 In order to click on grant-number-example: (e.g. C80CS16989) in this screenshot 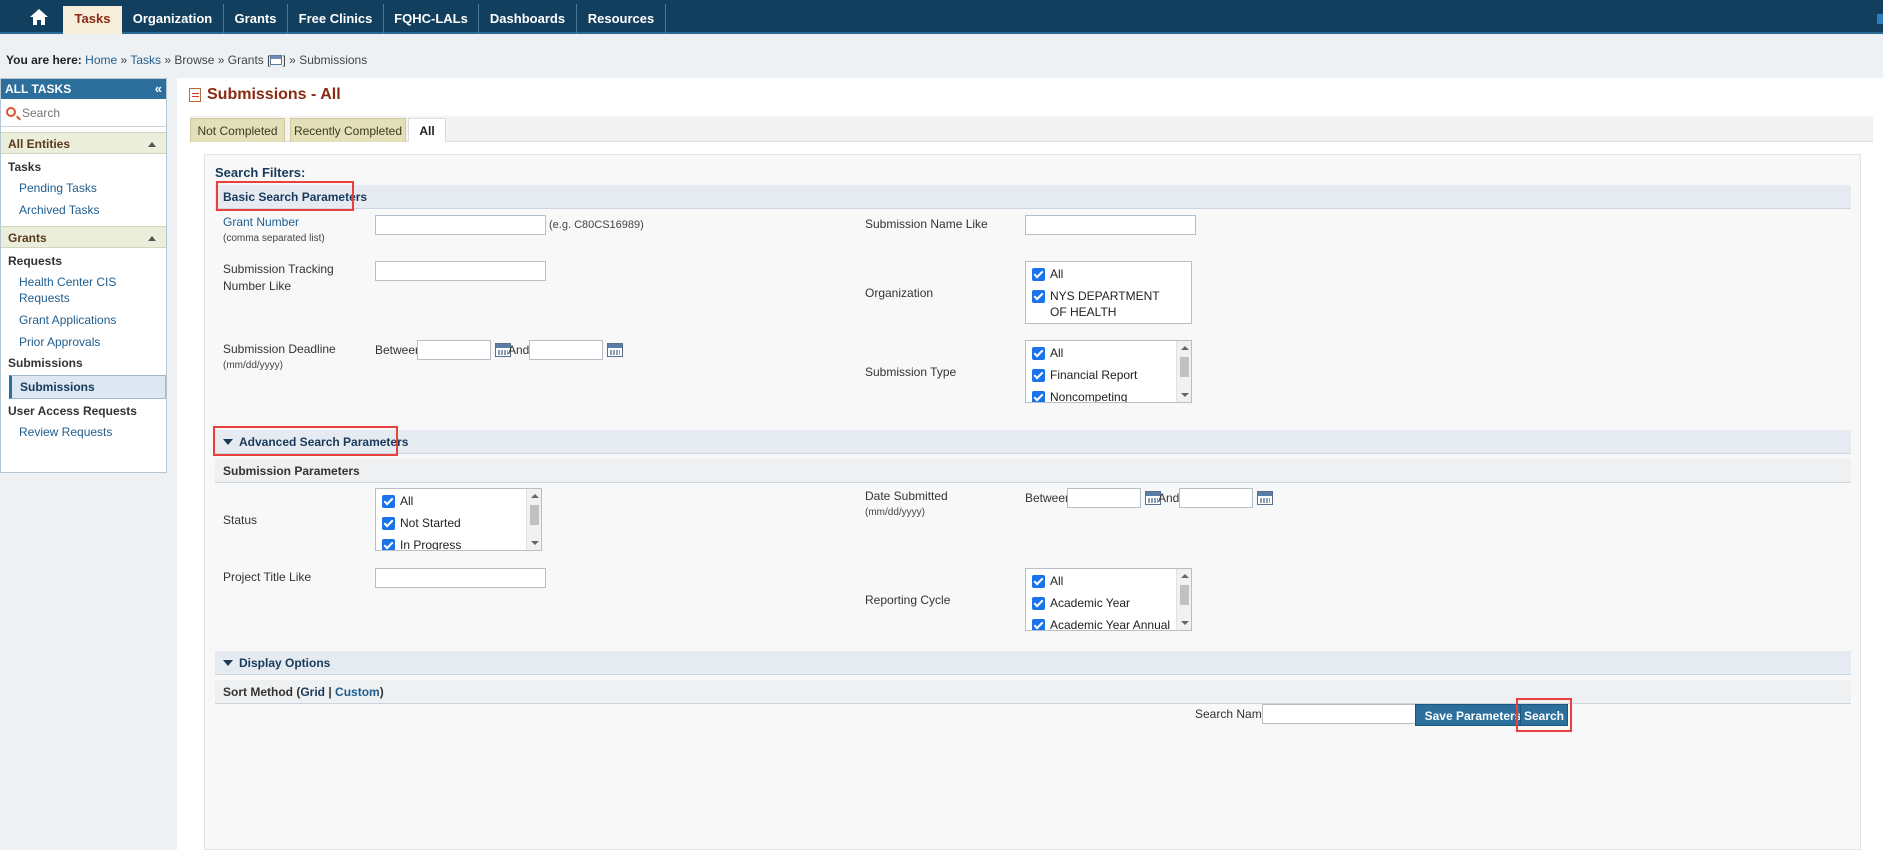, I will do `click(596, 225)`.